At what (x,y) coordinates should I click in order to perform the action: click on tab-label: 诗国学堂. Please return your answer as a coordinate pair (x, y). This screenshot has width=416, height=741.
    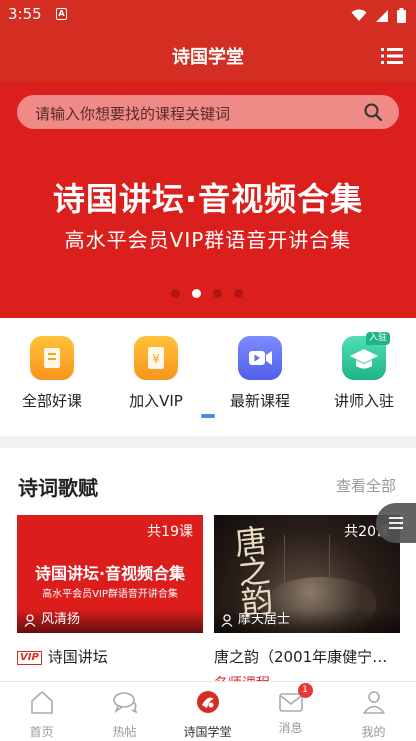
    Looking at the image, I should click on (207, 732).